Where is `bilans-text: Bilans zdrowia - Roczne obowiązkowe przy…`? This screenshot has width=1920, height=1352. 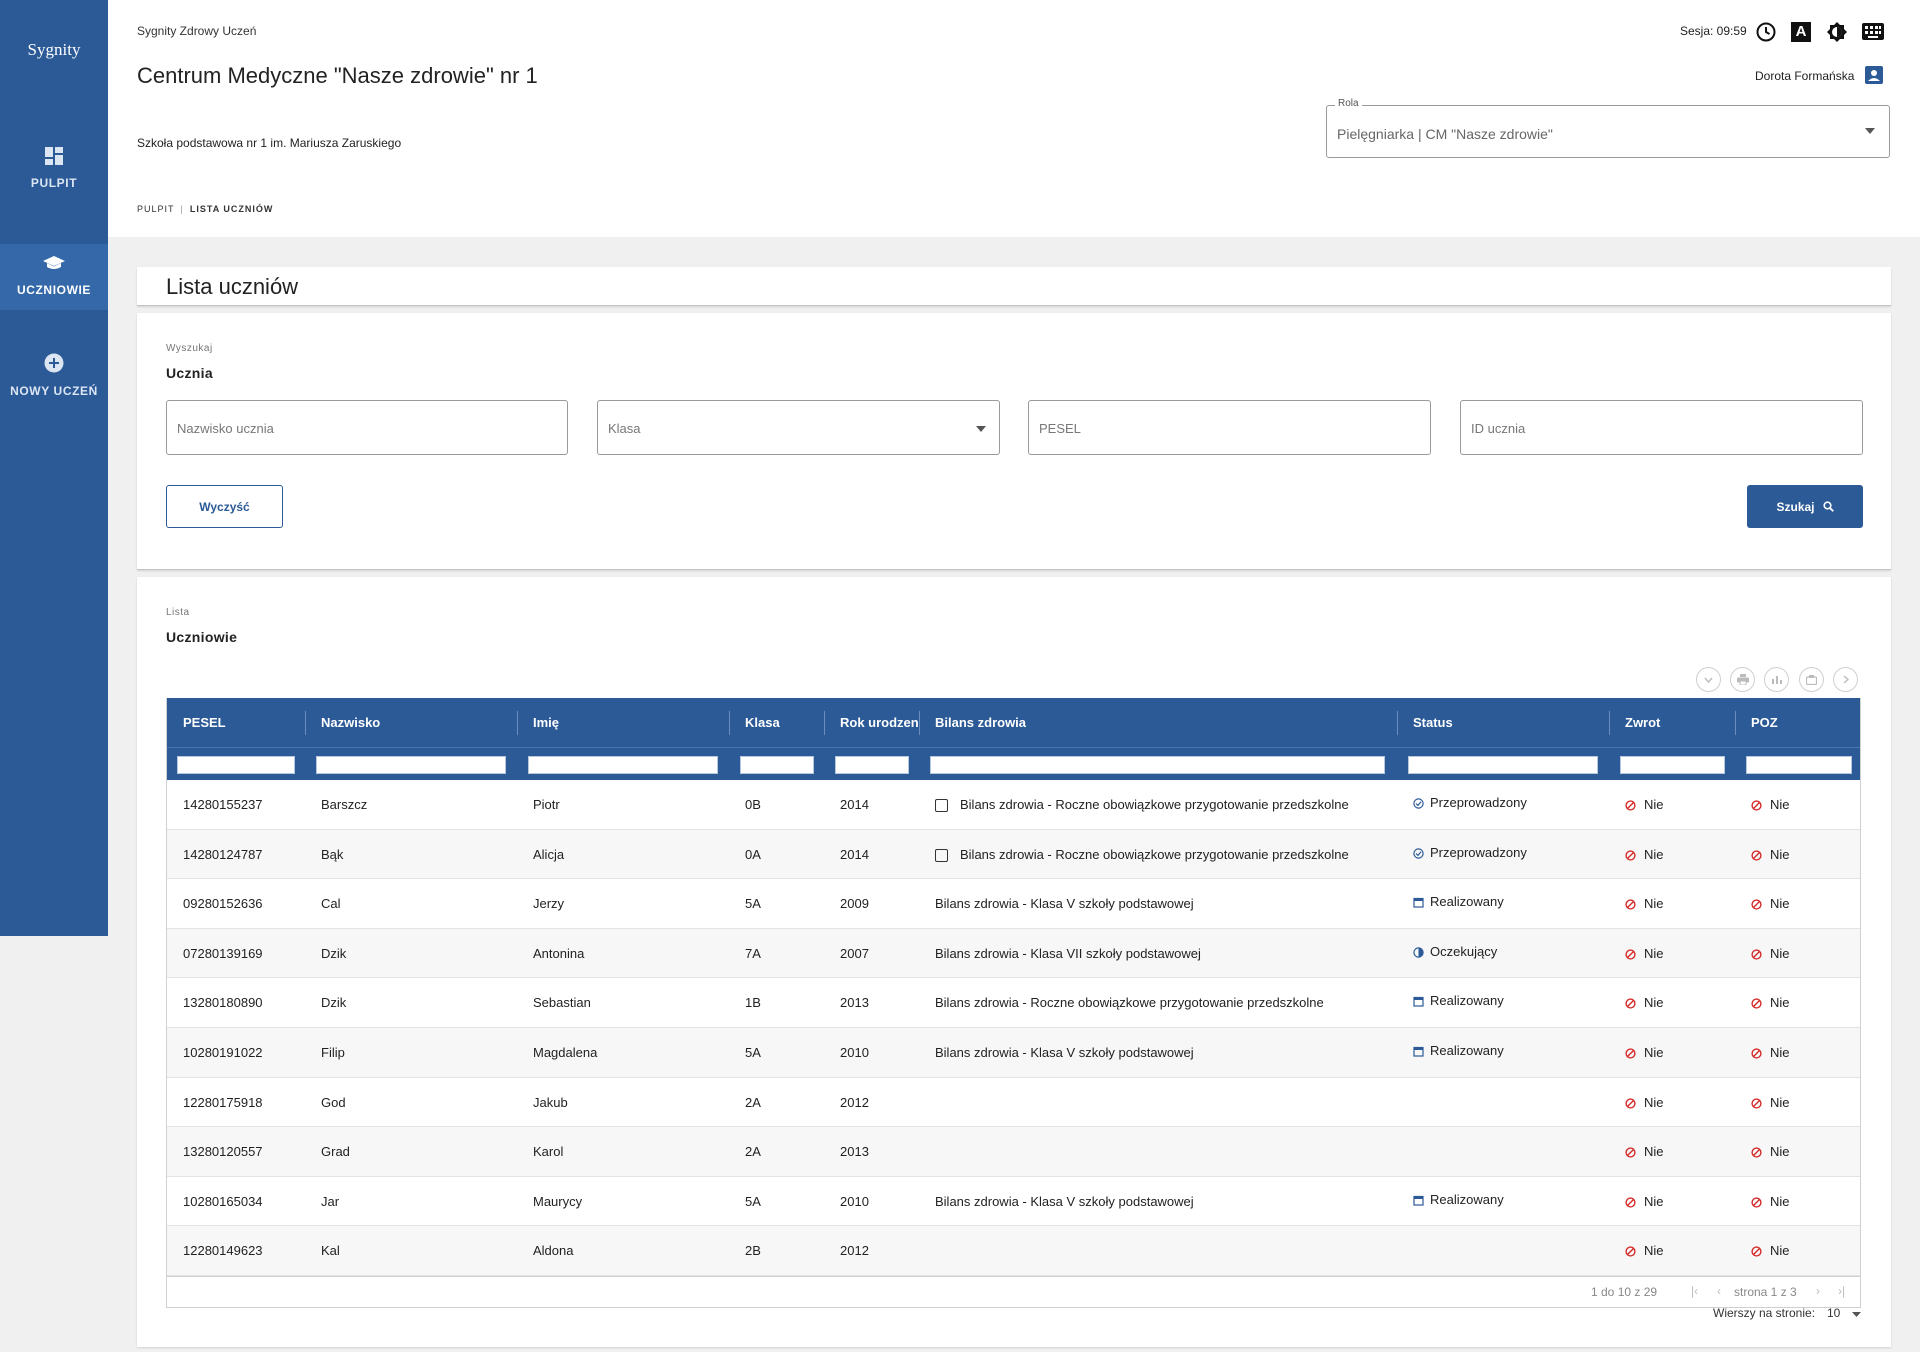
bilans-text: Bilans zdrowia - Roczne obowiązkowe przy… is located at coordinates (1129, 1003).